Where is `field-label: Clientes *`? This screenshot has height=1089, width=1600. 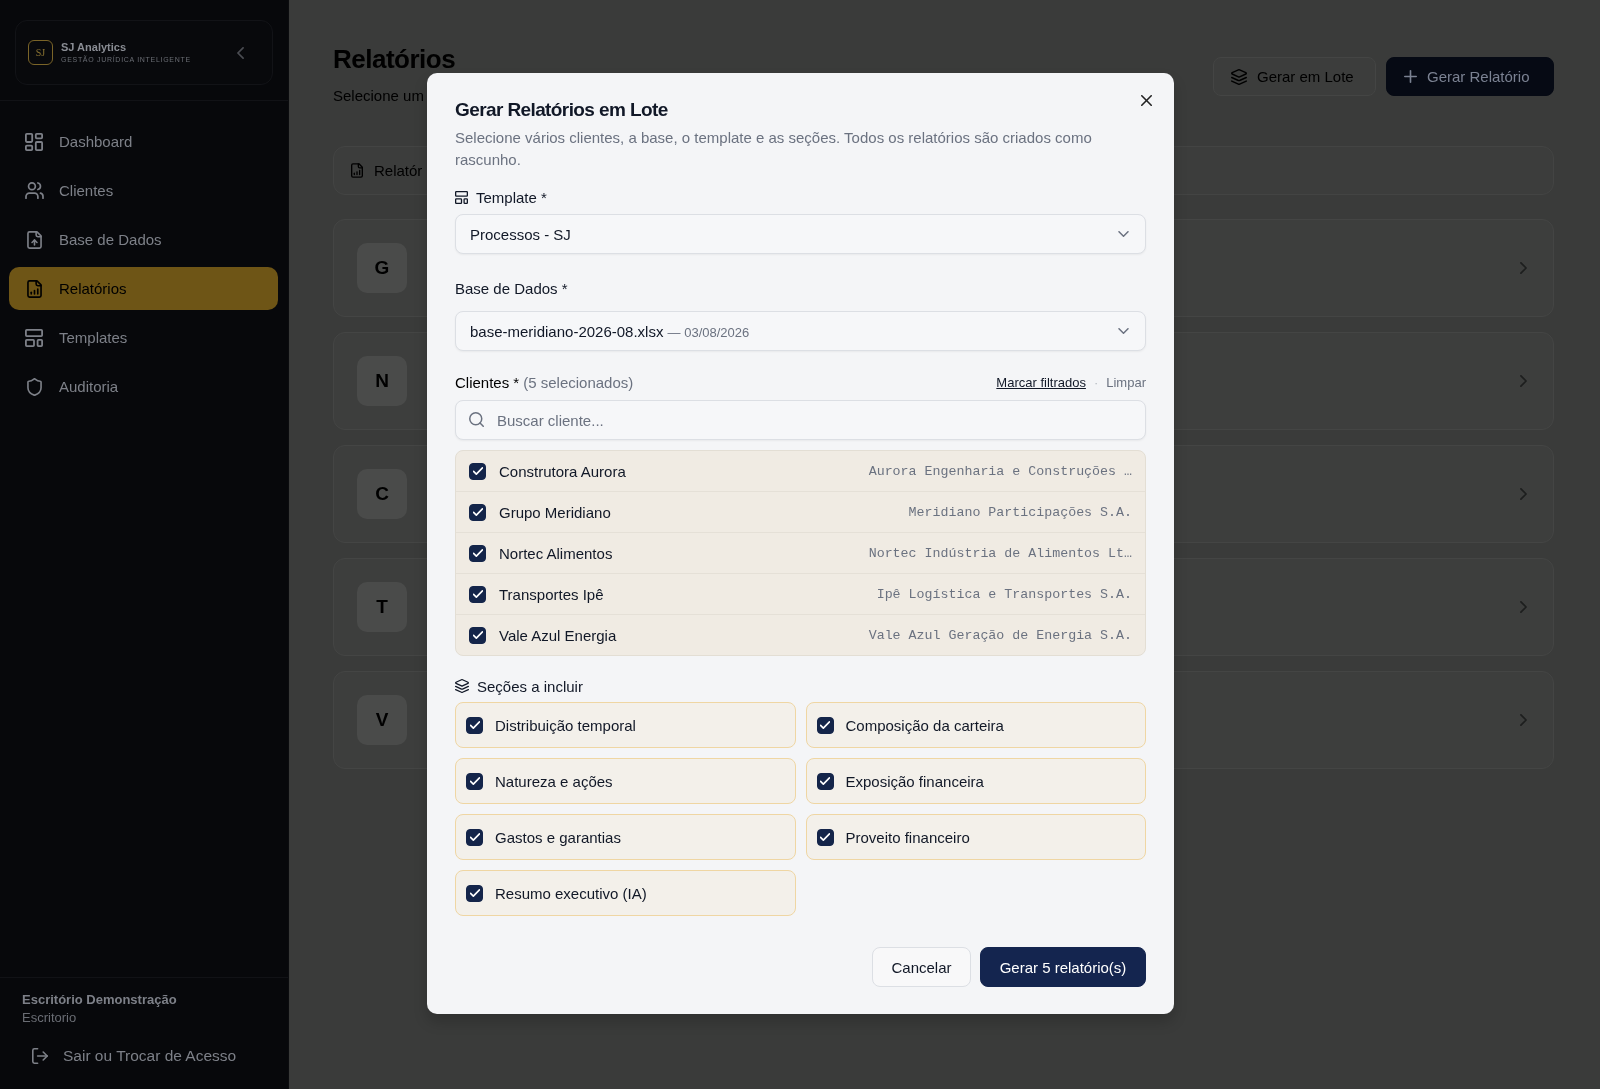 field-label: Clientes * is located at coordinates (487, 382).